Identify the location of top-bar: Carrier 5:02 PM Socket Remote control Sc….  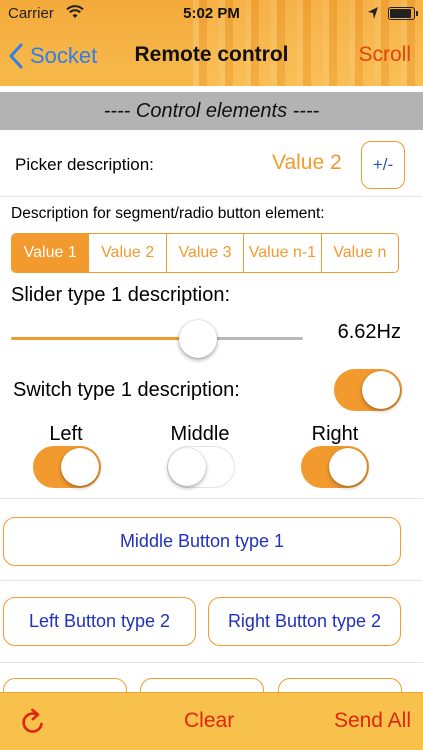
(211, 43).